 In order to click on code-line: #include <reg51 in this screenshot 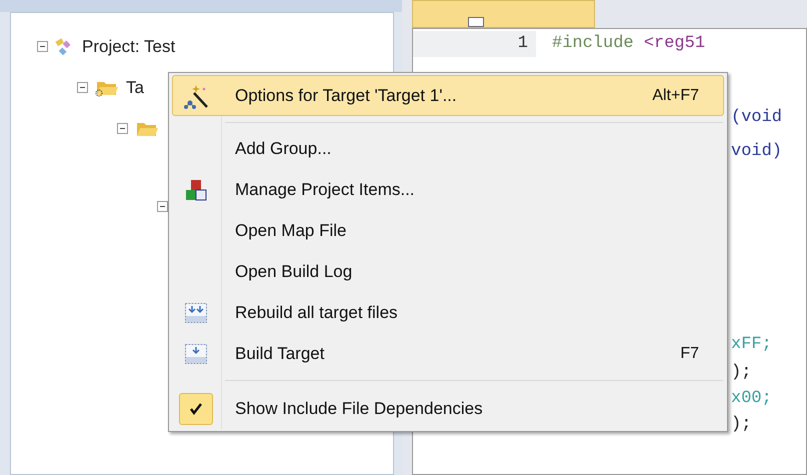, I will do `click(628, 44)`.